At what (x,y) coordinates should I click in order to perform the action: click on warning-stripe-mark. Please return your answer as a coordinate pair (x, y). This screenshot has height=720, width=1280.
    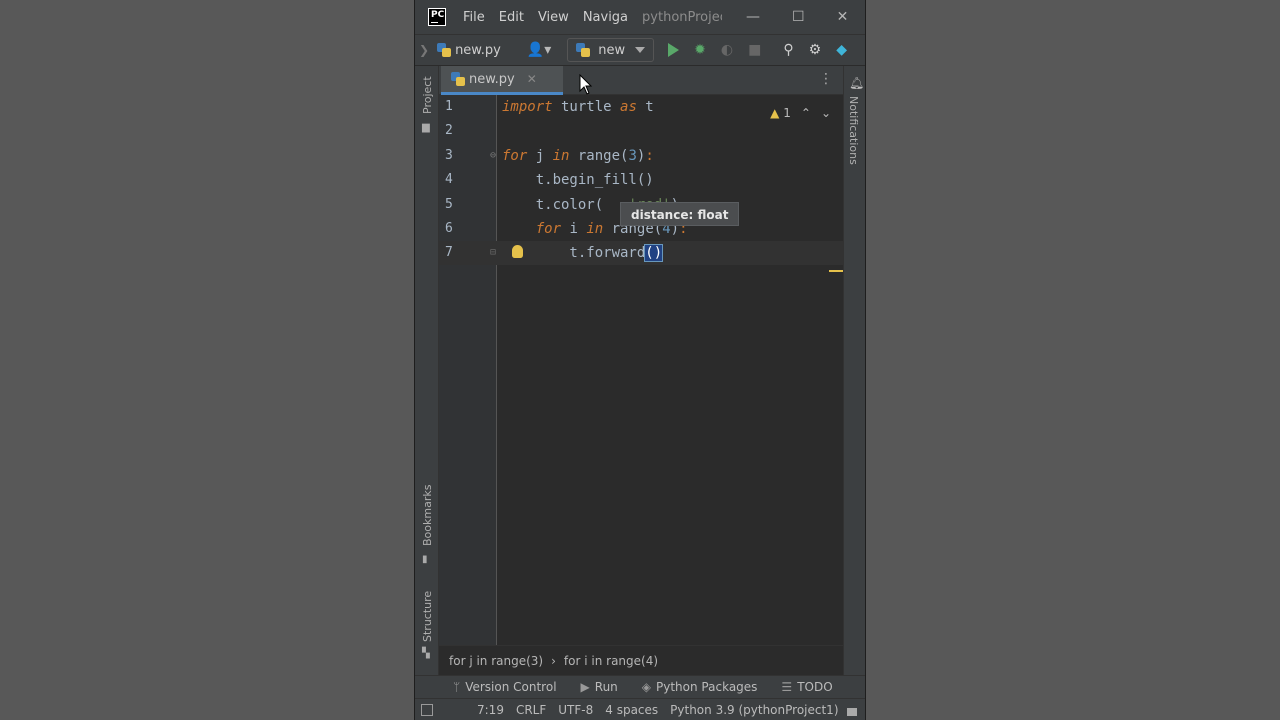
    Looking at the image, I should click on (836, 271).